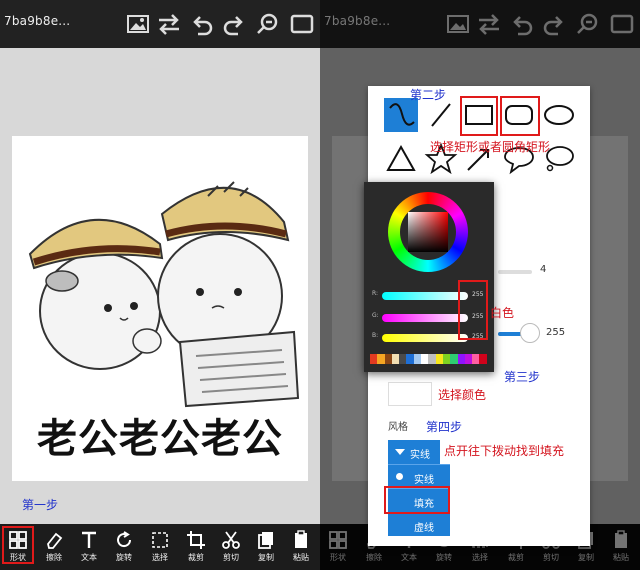 This screenshot has height=570, width=640. Describe the element at coordinates (301, 539) in the screenshot. I see `paste-icon` at that location.